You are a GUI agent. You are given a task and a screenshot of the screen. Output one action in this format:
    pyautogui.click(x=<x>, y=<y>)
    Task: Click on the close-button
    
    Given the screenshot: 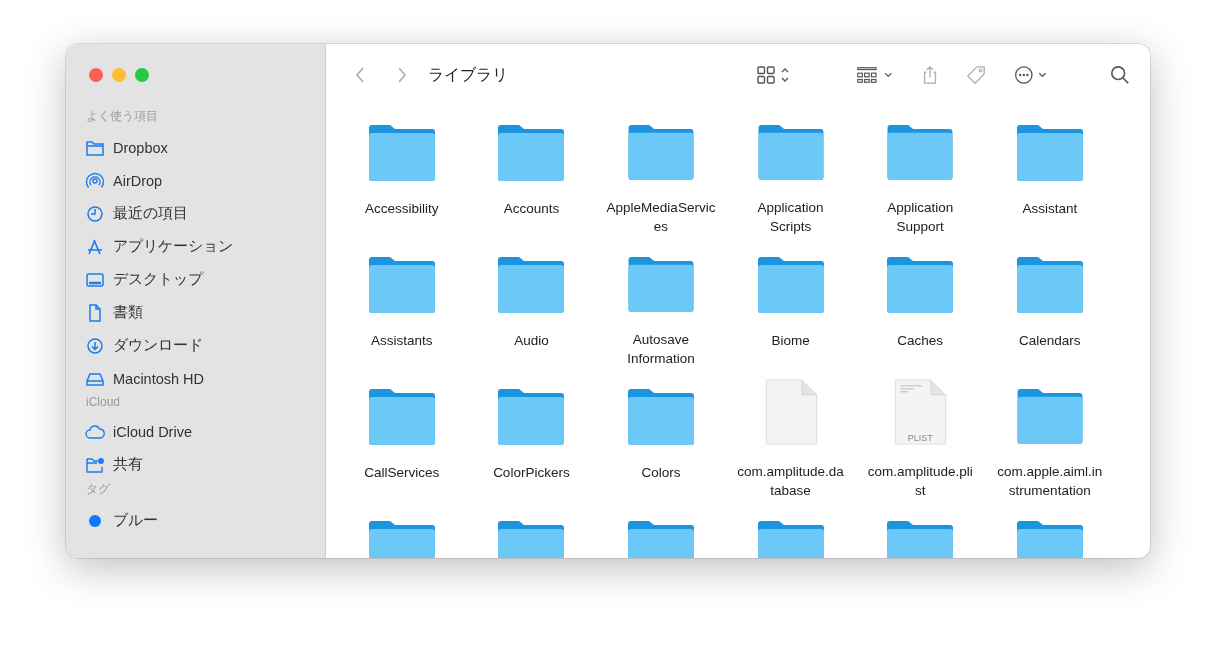 What is the action you would take?
    pyautogui.click(x=96, y=75)
    